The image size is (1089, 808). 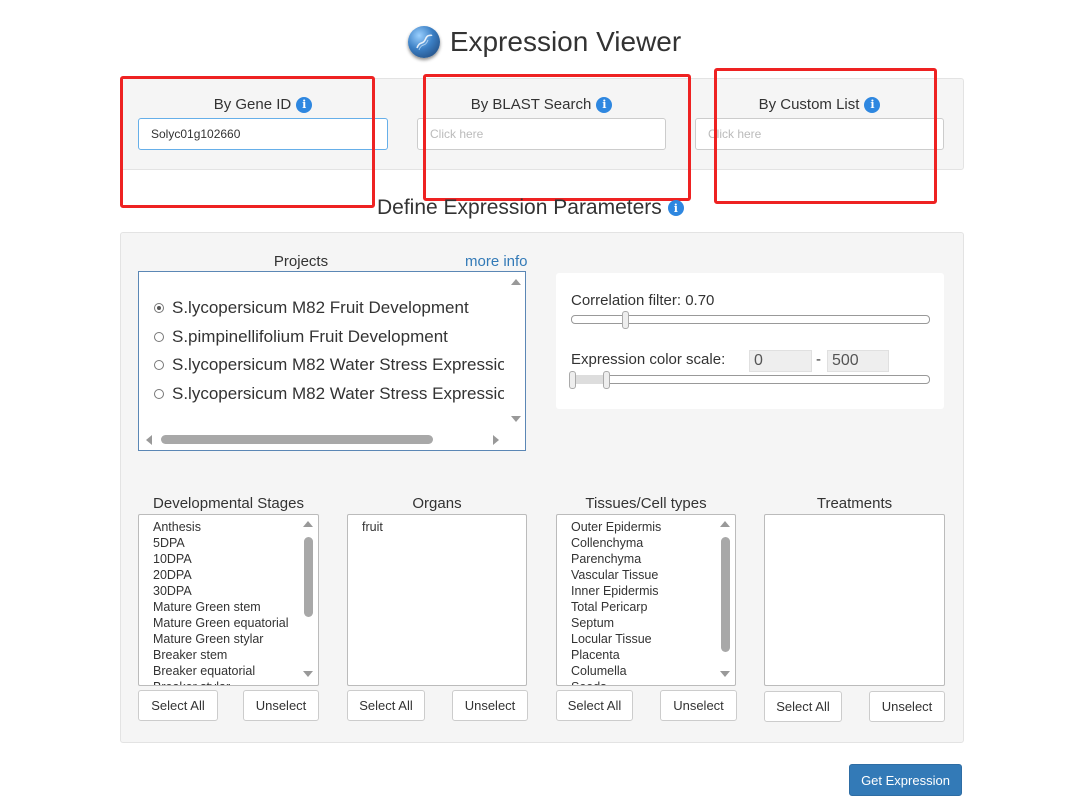 I want to click on tissues-unselect-button: Unselect, so click(x=698, y=705).